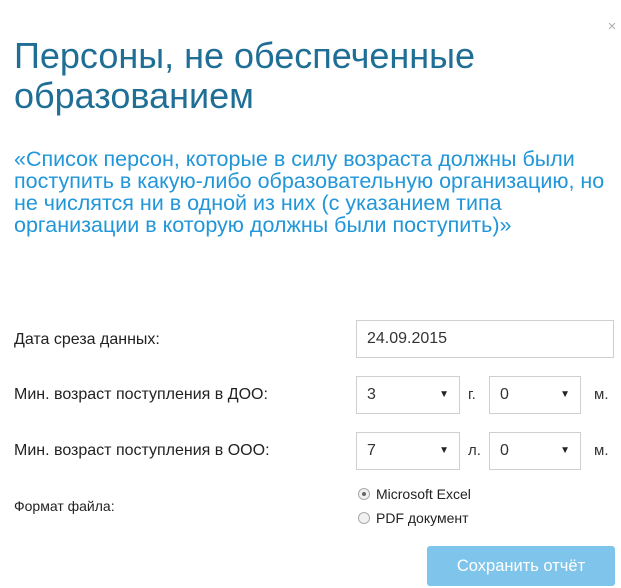 This screenshot has height=588, width=621. I want to click on radio-unselected-icon, so click(364, 518).